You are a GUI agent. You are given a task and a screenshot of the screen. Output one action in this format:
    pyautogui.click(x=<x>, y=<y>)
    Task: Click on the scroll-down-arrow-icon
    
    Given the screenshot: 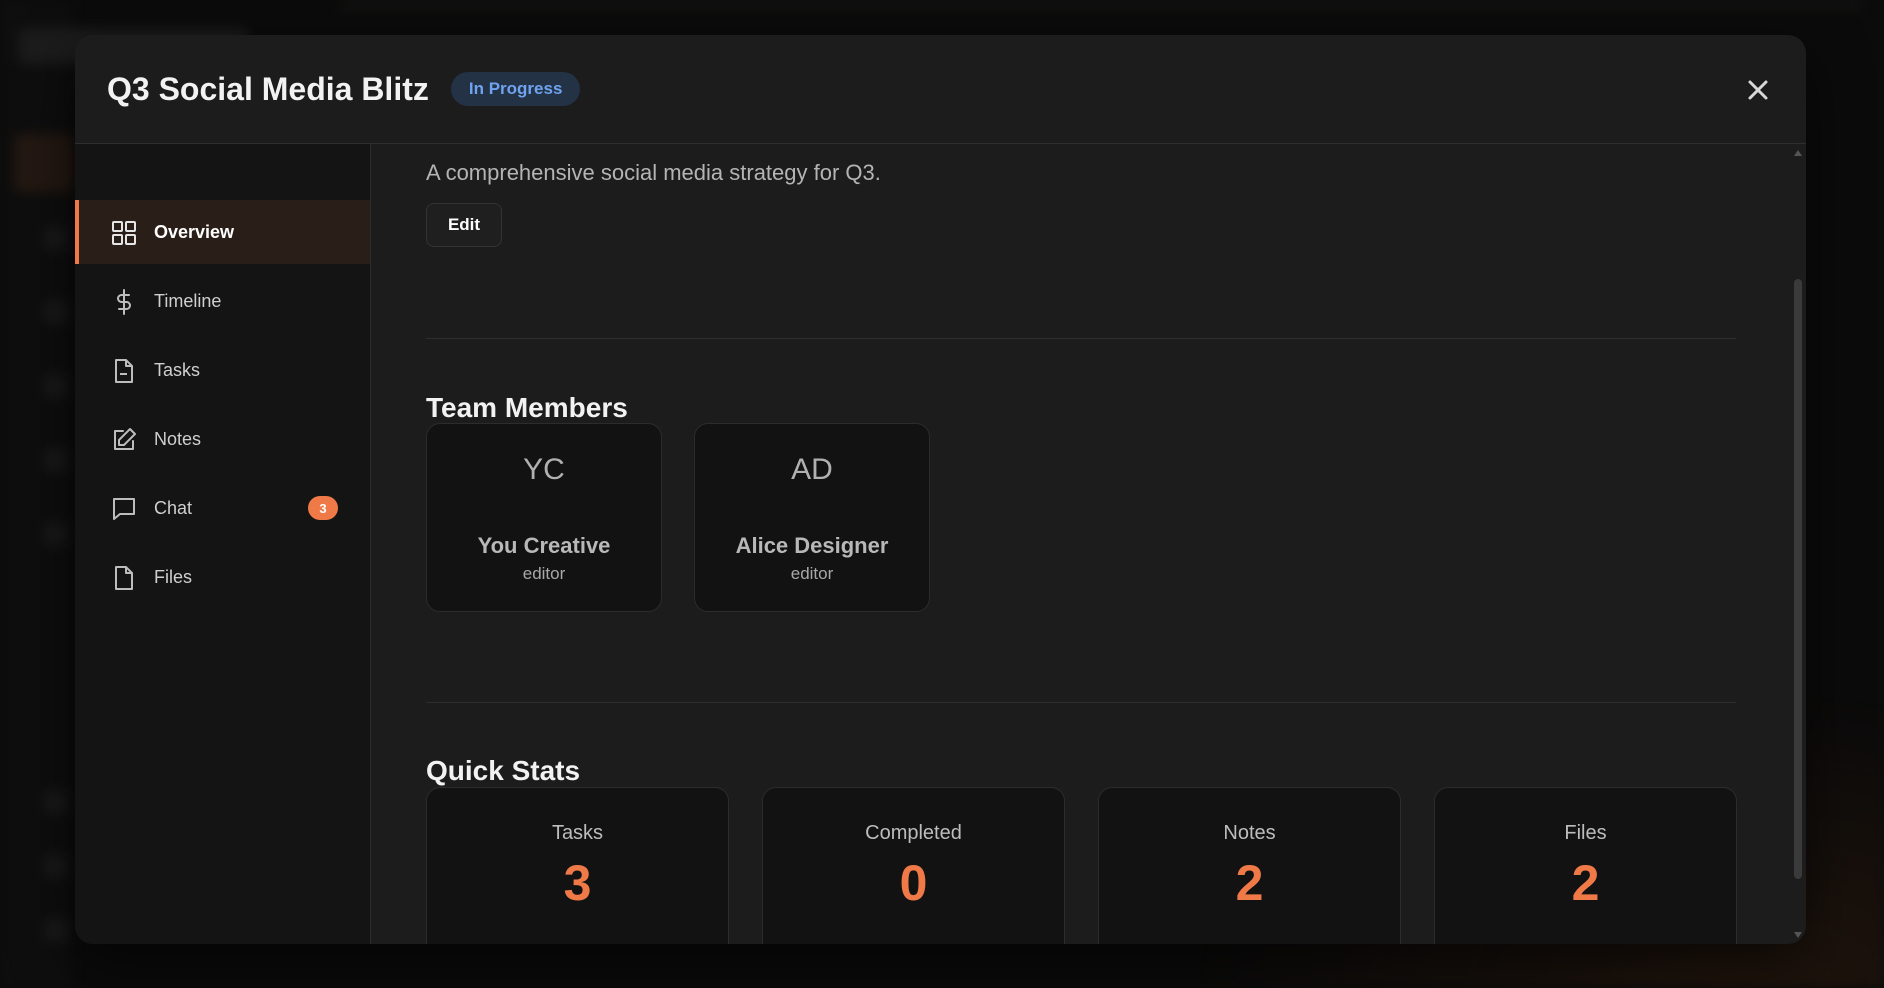 What is the action you would take?
    pyautogui.click(x=1798, y=935)
    